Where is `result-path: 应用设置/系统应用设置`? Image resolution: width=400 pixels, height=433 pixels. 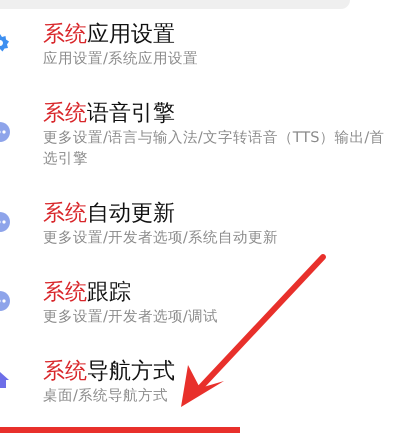 result-path: 应用设置/系统应用设置 is located at coordinates (121, 59).